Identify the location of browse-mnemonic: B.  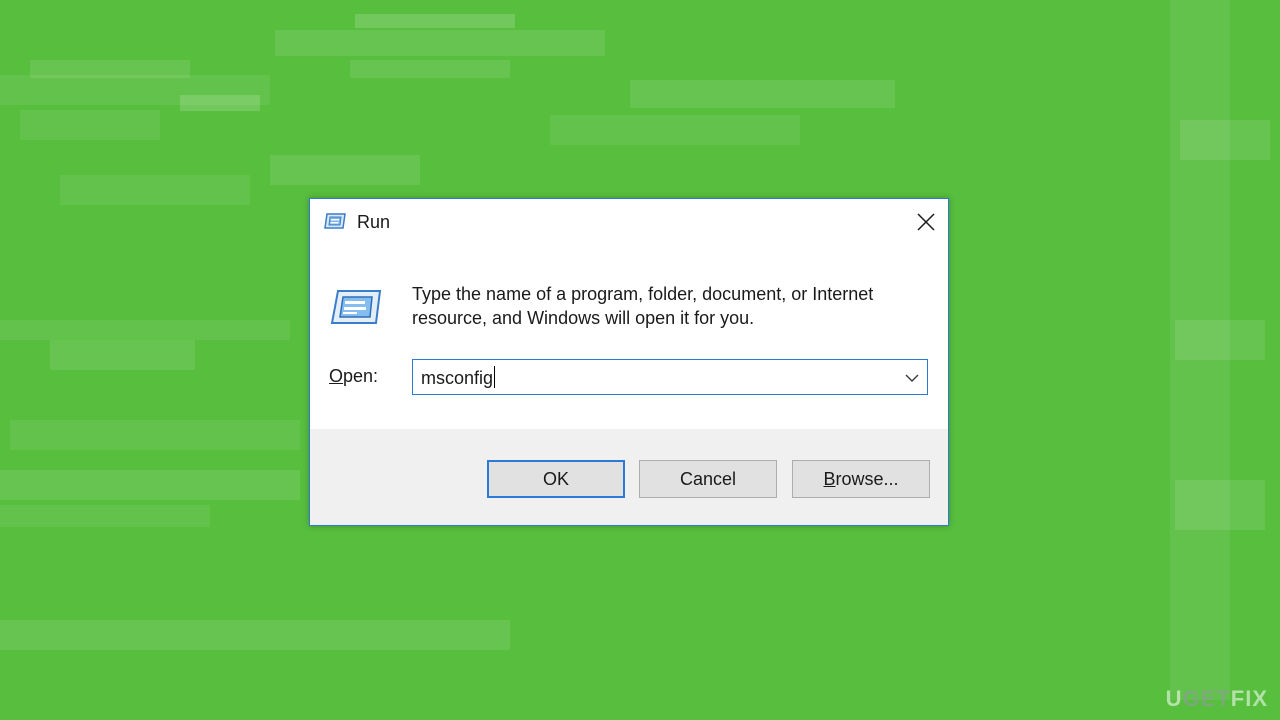
(829, 479).